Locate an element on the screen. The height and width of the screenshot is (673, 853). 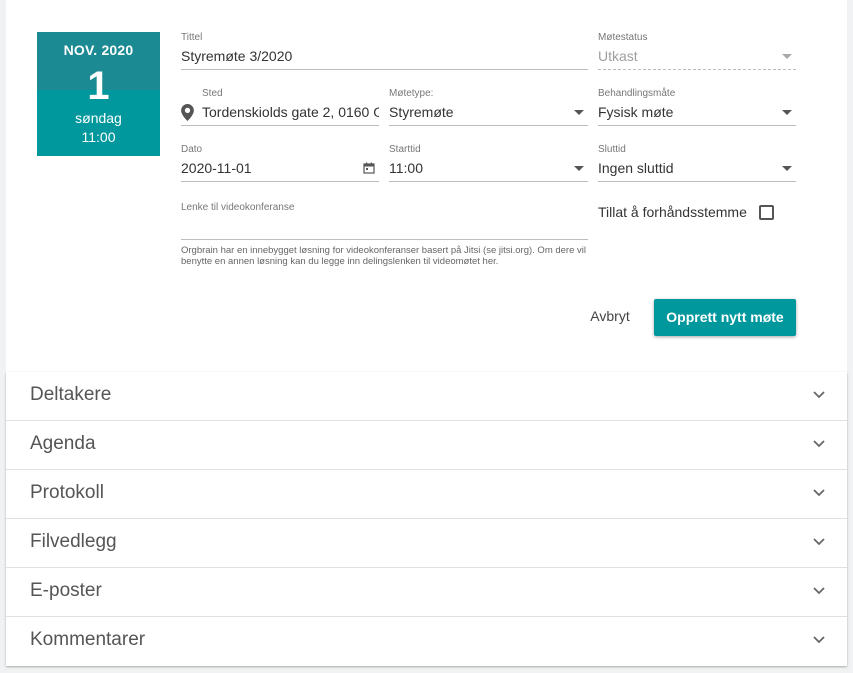
meeting-type-select: Styremøte is located at coordinates (488, 113).